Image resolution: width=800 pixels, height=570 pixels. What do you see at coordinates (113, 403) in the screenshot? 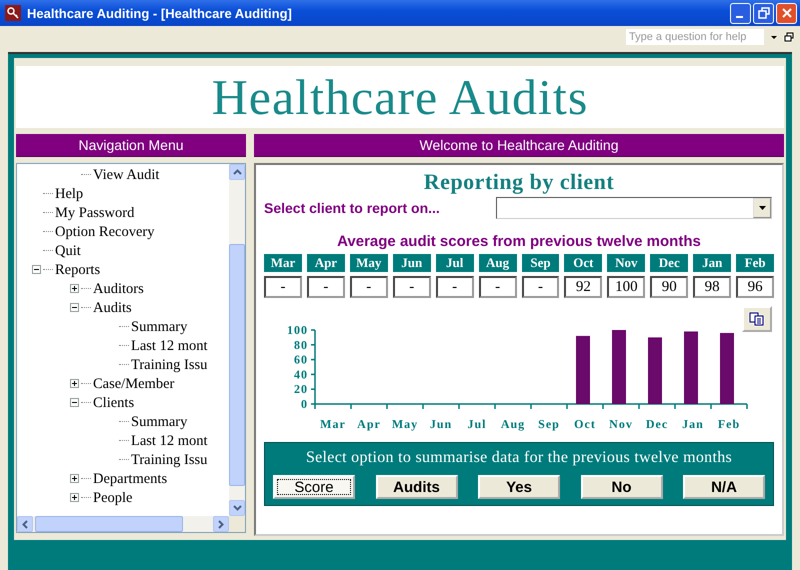
I see `tree-item: Clients` at bounding box center [113, 403].